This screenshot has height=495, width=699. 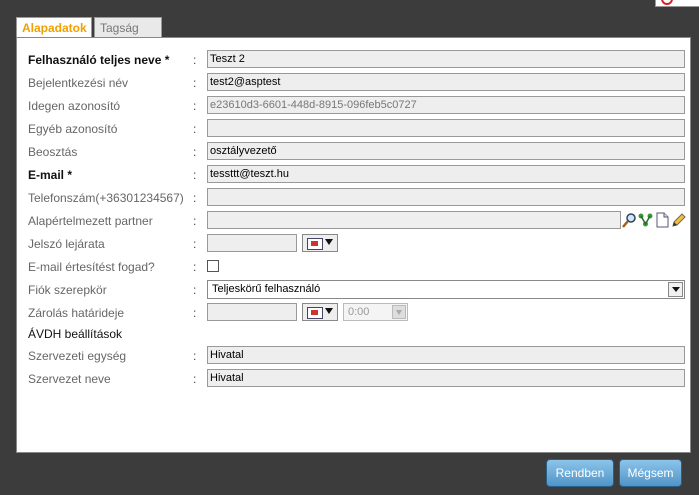 I want to click on login-name-row: Bejelentkezési név : test2@asptest, so click(x=358, y=83).